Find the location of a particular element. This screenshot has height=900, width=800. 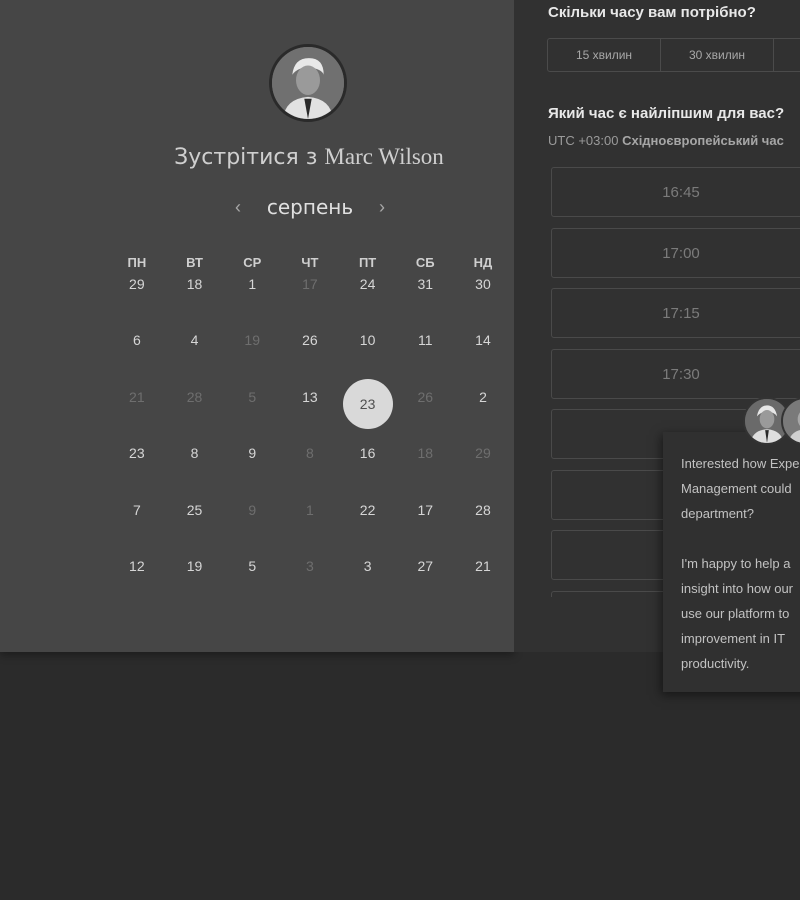

calendar-day: 6 is located at coordinates (137, 358).